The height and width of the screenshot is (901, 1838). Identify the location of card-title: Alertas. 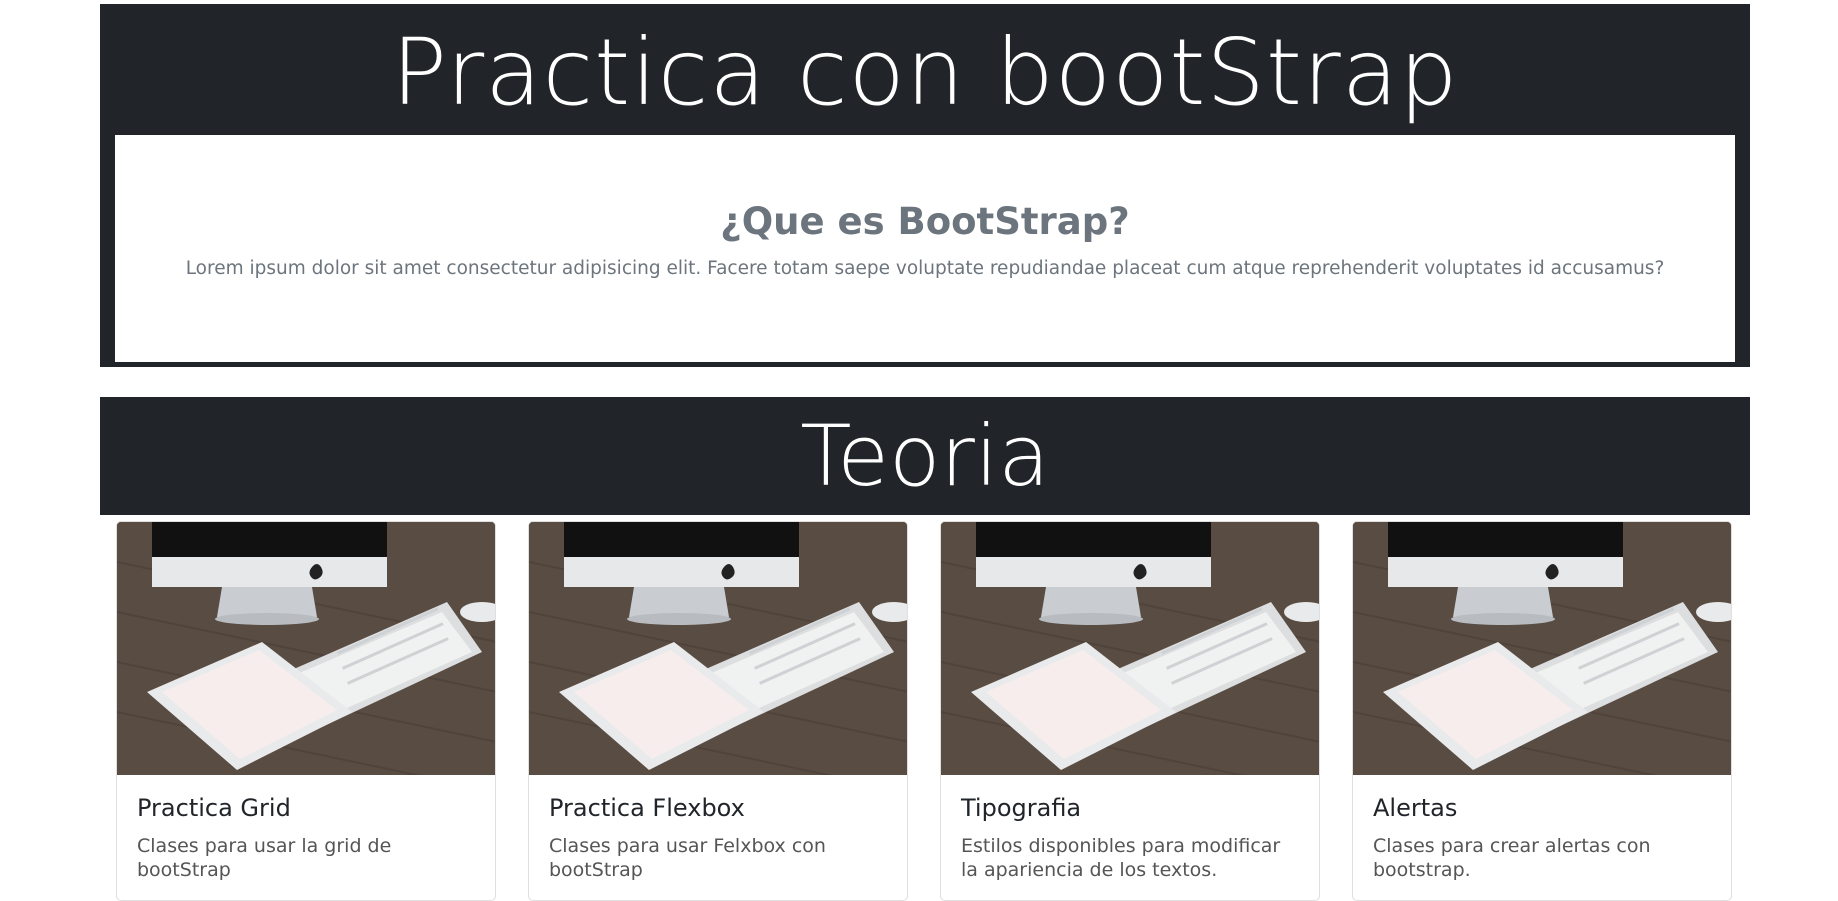
(1415, 808).